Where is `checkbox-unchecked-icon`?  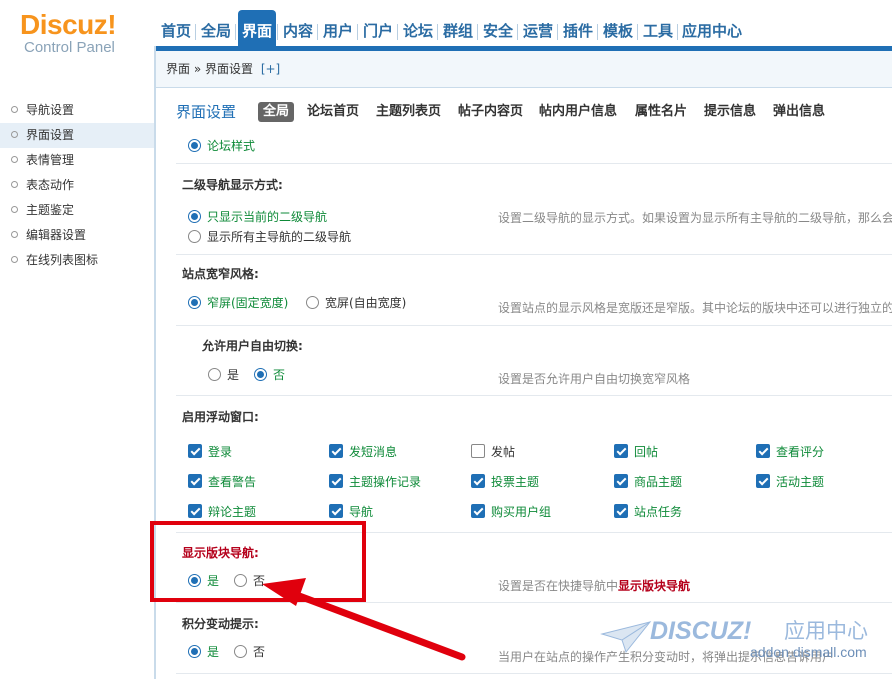
checkbox-unchecked-icon is located at coordinates (478, 451).